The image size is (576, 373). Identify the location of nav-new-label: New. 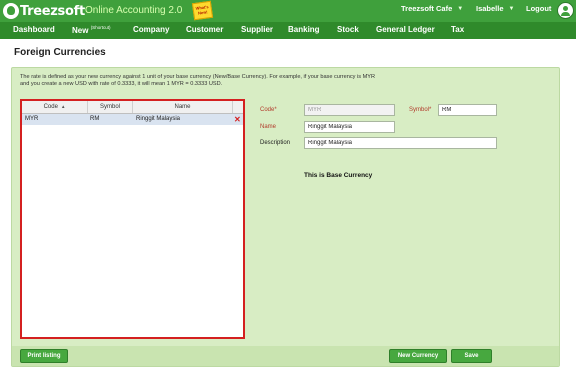
(80, 30).